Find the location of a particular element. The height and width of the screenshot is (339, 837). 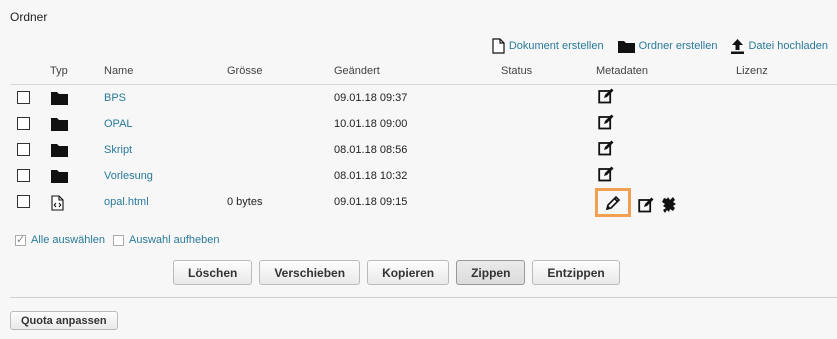

selection-bar: Alle auswählen Auswahl aufheben is located at coordinates (117, 239).